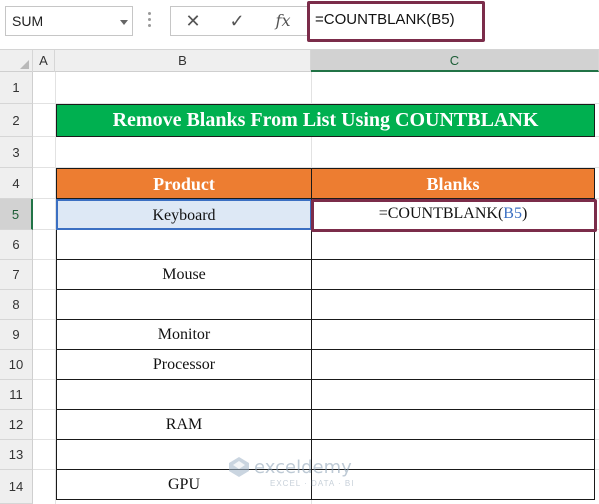  Describe the element at coordinates (16, 455) in the screenshot. I see `row-header: 13` at that location.